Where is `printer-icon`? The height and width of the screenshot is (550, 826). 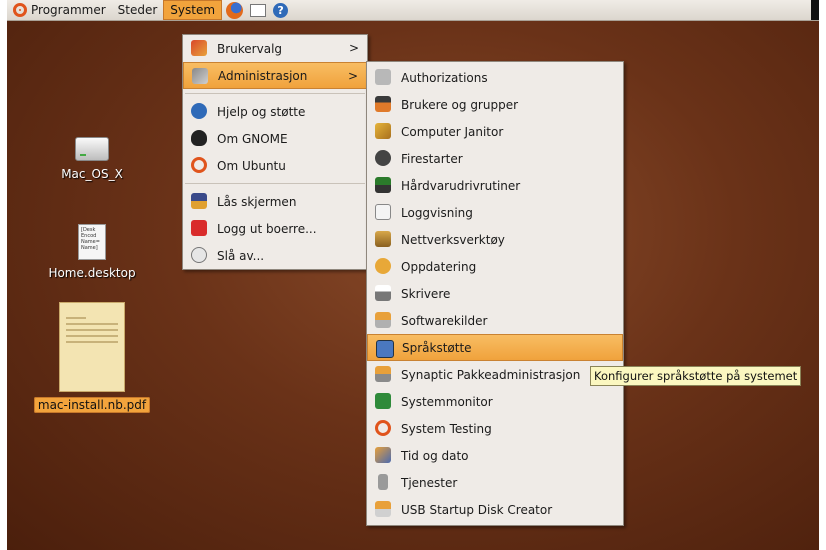
printer-icon is located at coordinates (383, 293).